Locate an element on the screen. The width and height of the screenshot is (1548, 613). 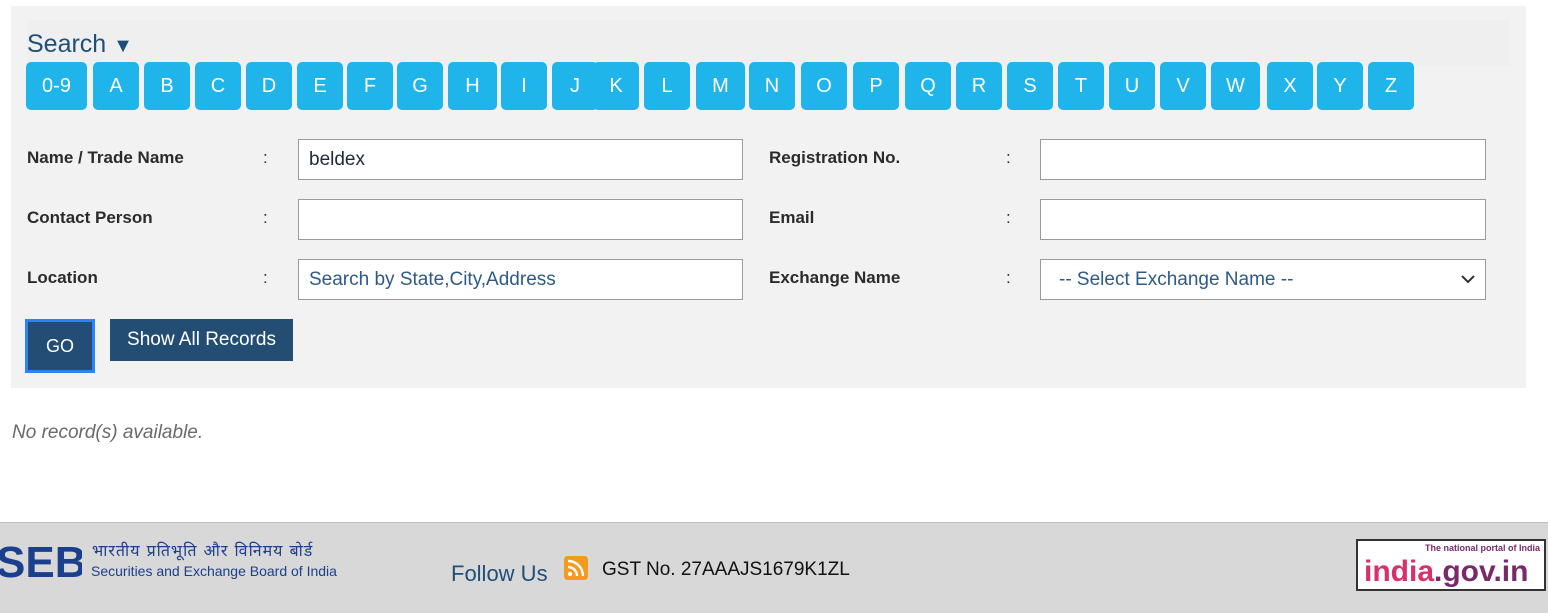
letter-filter-d: D is located at coordinates (269, 86).